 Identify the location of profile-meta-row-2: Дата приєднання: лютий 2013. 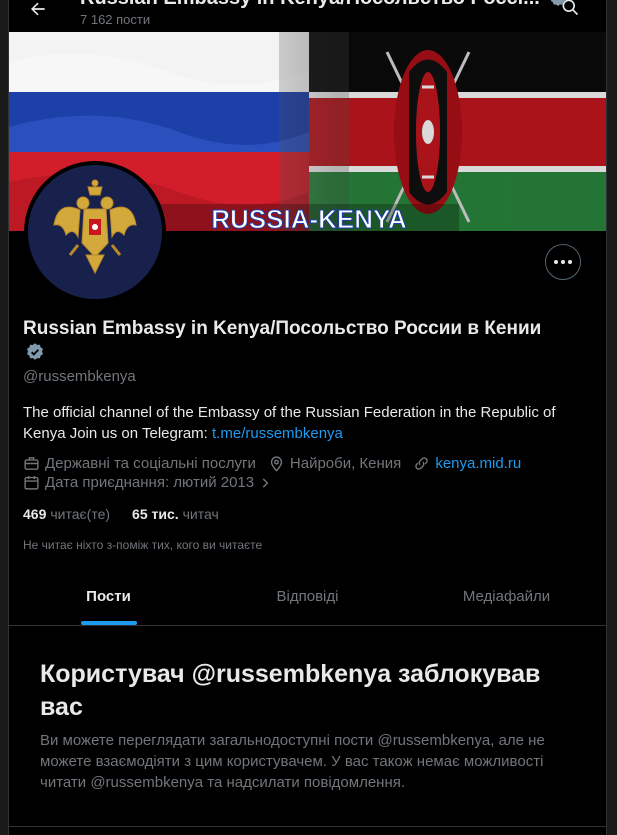
(156, 482).